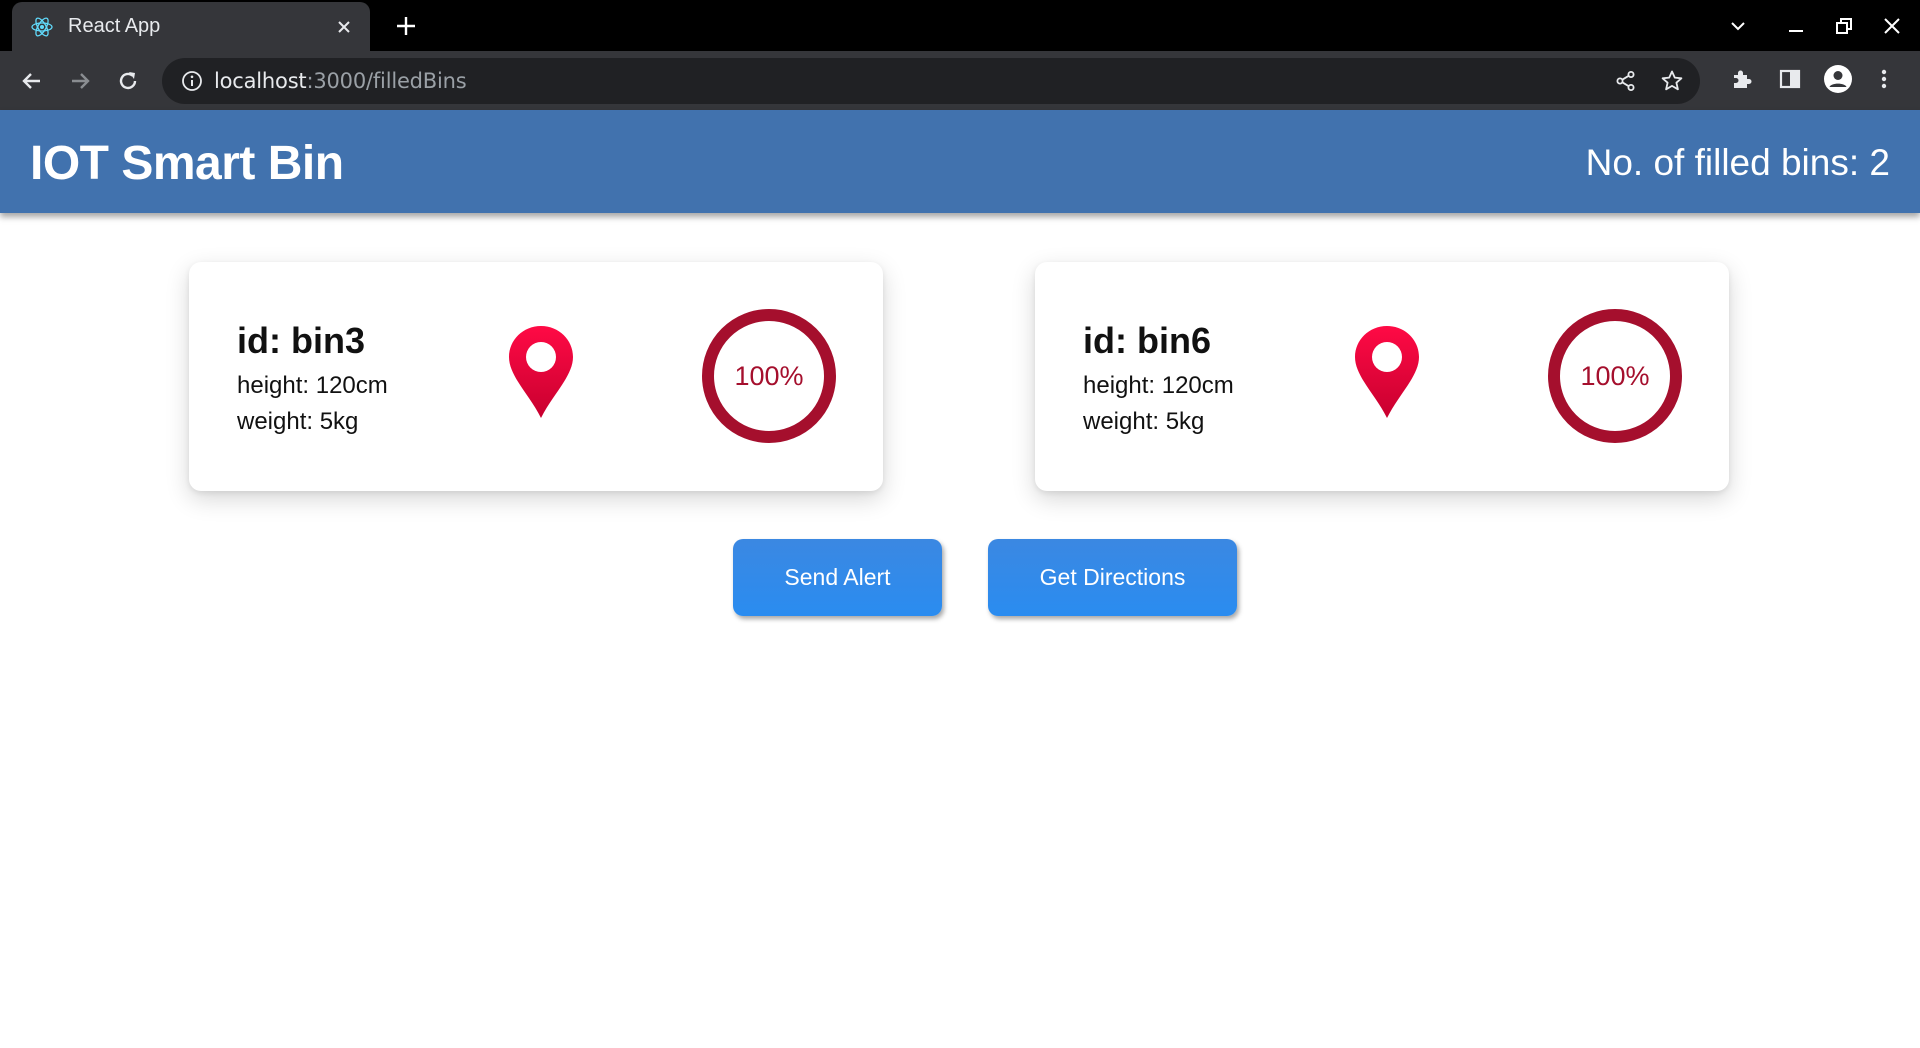 The width and height of the screenshot is (1920, 1048). I want to click on react-icon, so click(42, 27).